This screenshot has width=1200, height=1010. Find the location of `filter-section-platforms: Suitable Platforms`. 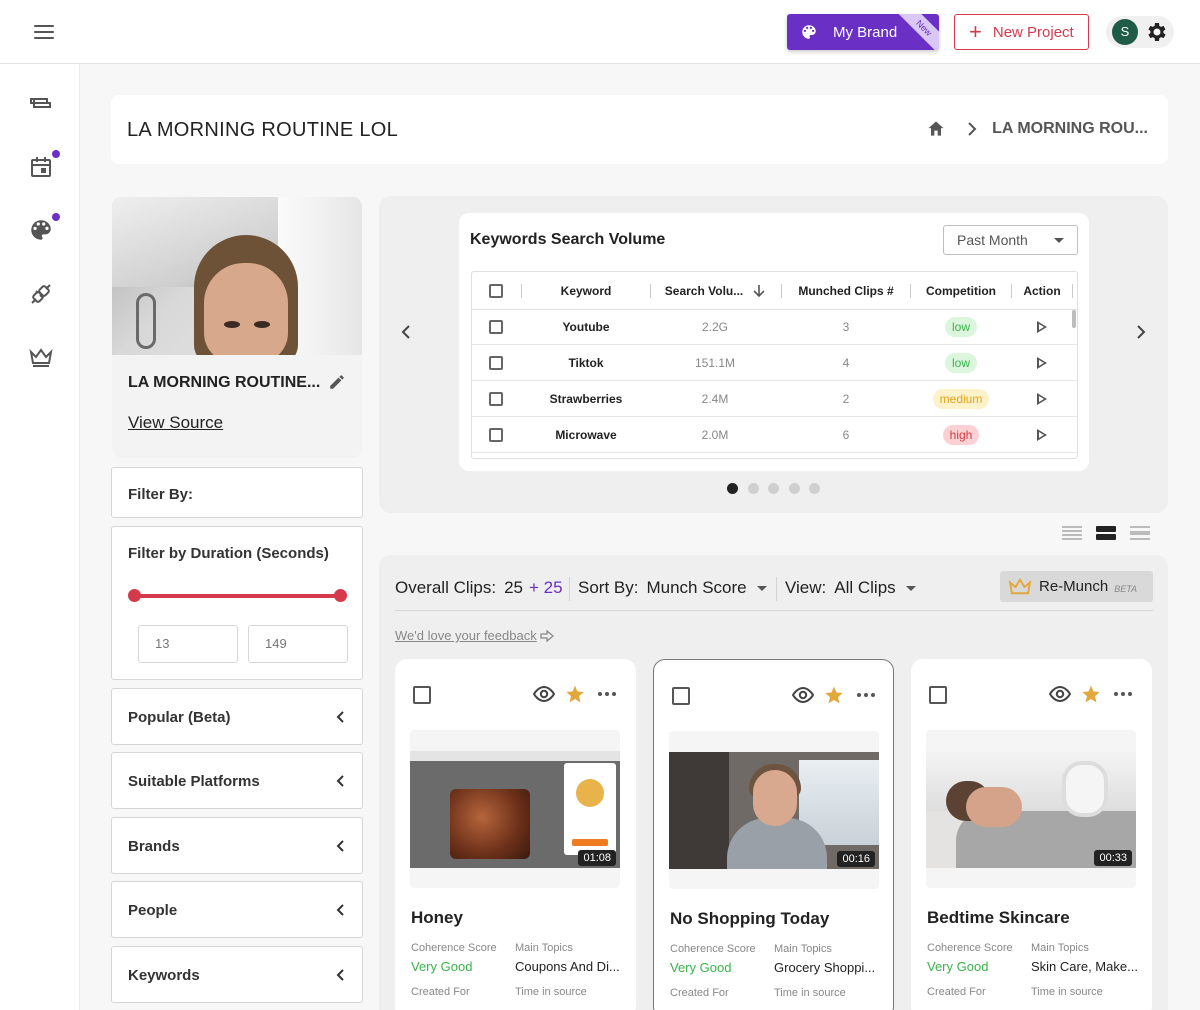

filter-section-platforms: Suitable Platforms is located at coordinates (237, 780).